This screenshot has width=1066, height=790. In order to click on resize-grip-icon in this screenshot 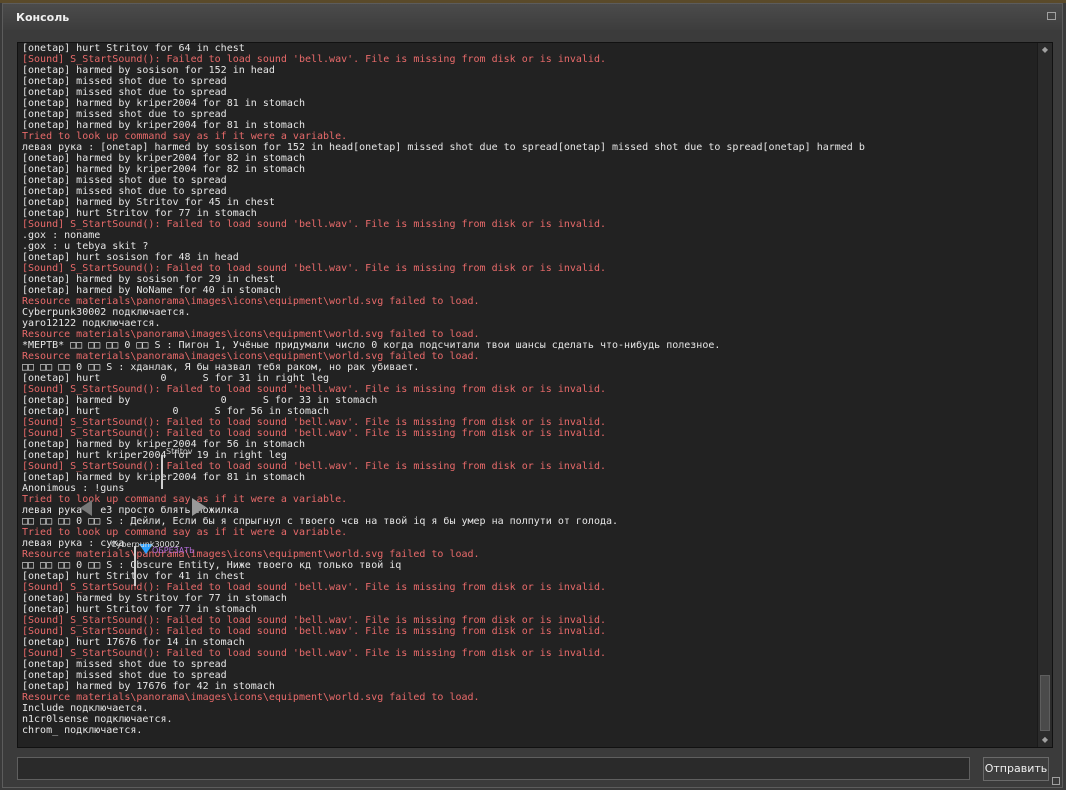, I will do `click(1056, 781)`.